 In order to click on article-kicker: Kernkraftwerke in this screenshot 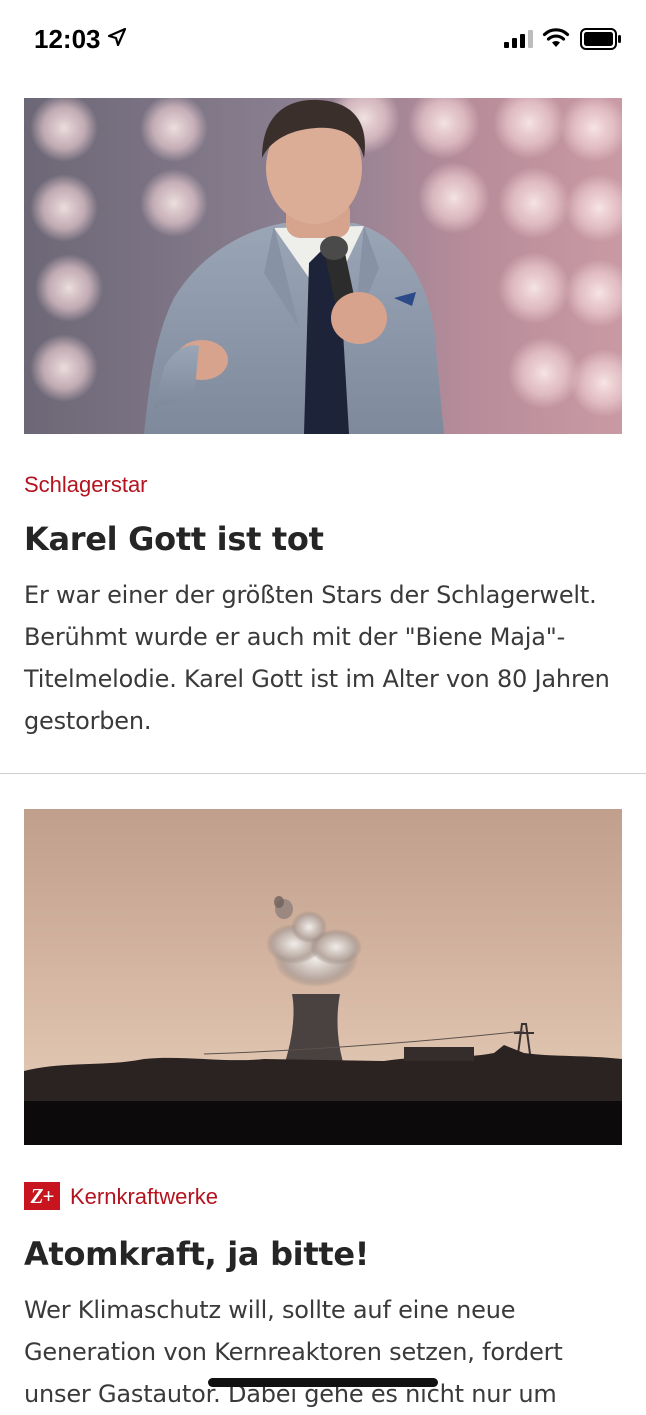, I will do `click(144, 1196)`.